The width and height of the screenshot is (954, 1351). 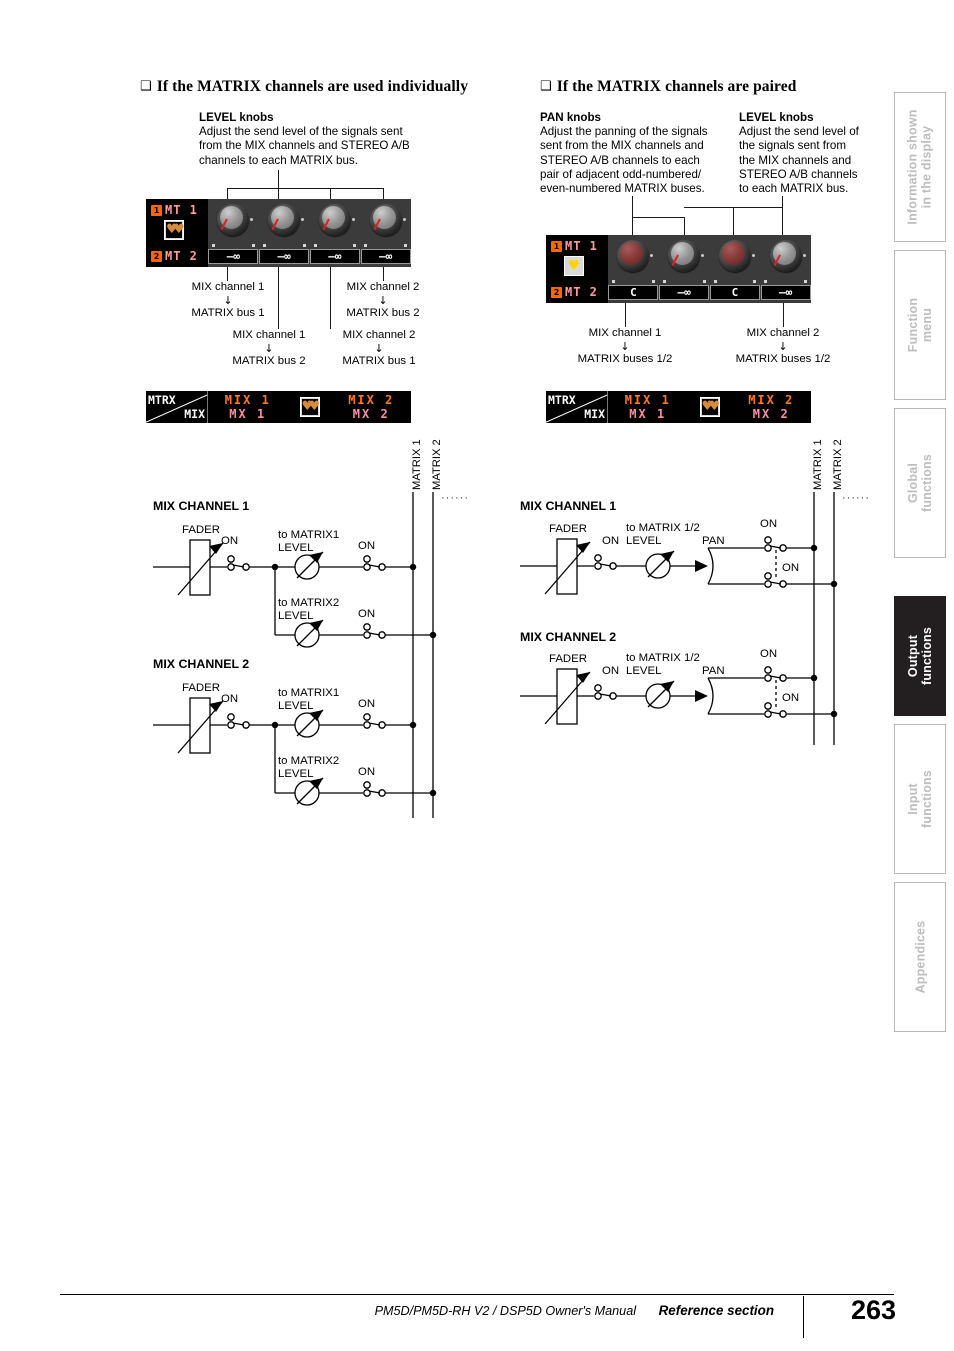 I want to click on lcd-row-mt2: 2 MT 2, so click(x=174, y=256).